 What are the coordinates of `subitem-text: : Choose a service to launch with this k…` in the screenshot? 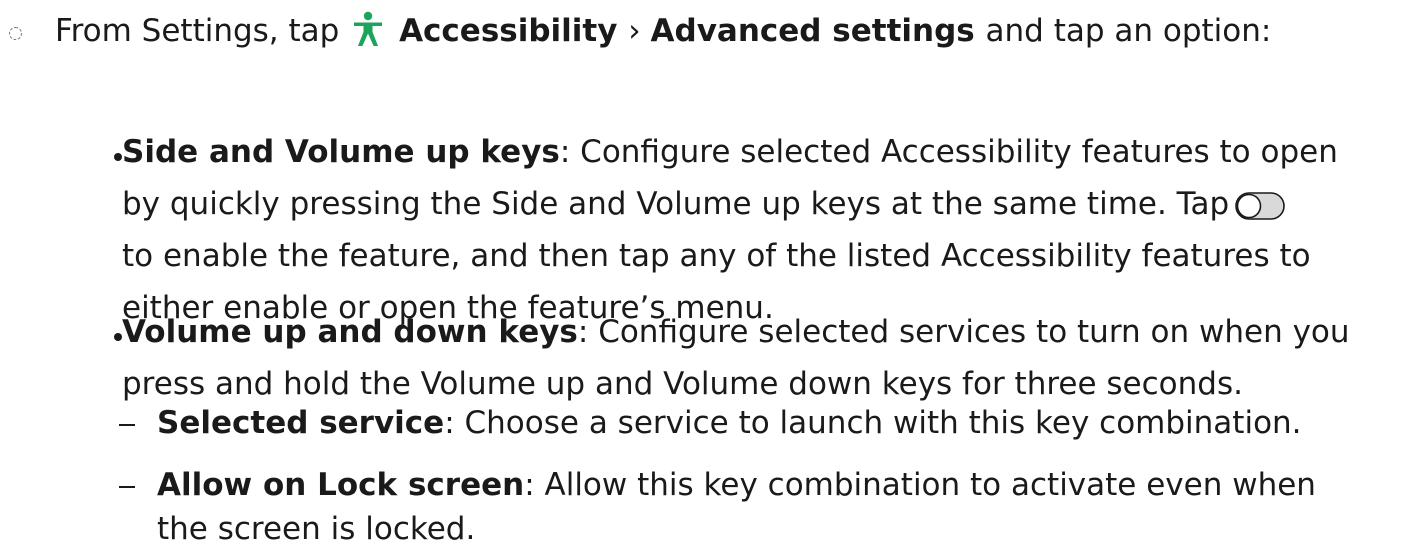 It's located at (873, 423).